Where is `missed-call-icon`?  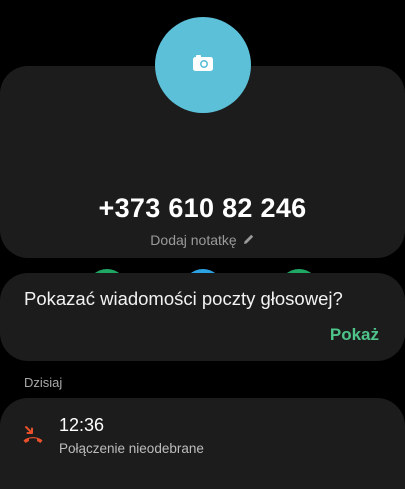 missed-call-icon is located at coordinates (33, 435).